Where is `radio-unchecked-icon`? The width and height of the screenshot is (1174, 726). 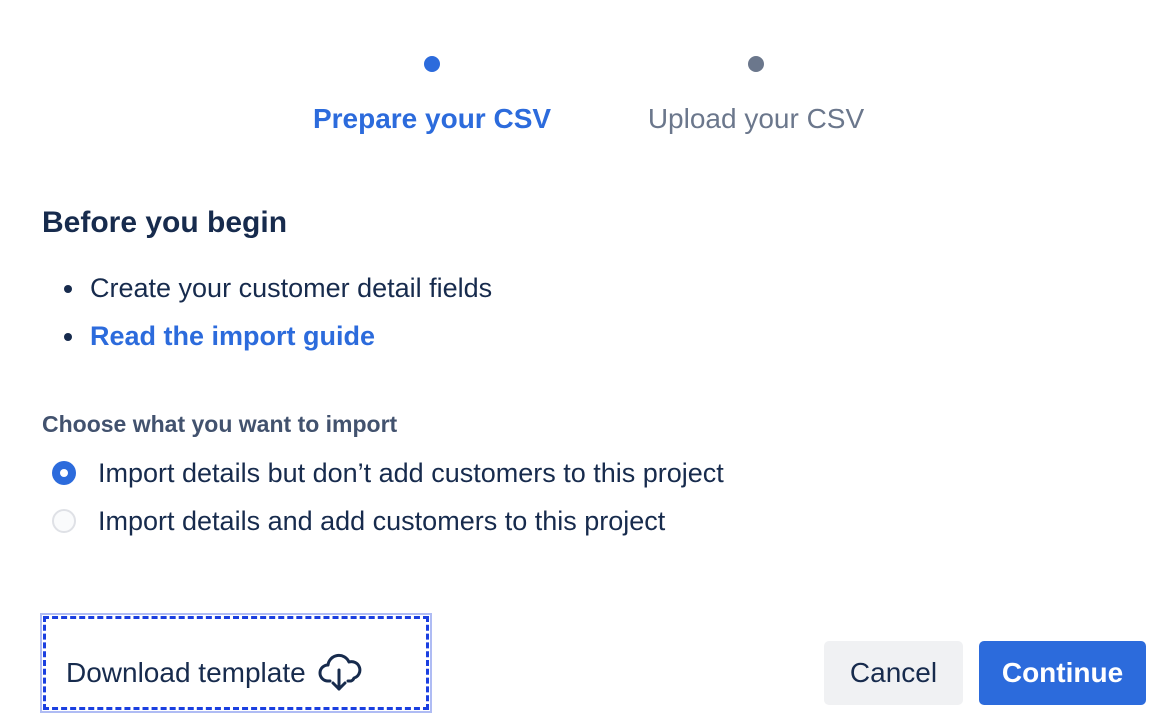
radio-unchecked-icon is located at coordinates (64, 521).